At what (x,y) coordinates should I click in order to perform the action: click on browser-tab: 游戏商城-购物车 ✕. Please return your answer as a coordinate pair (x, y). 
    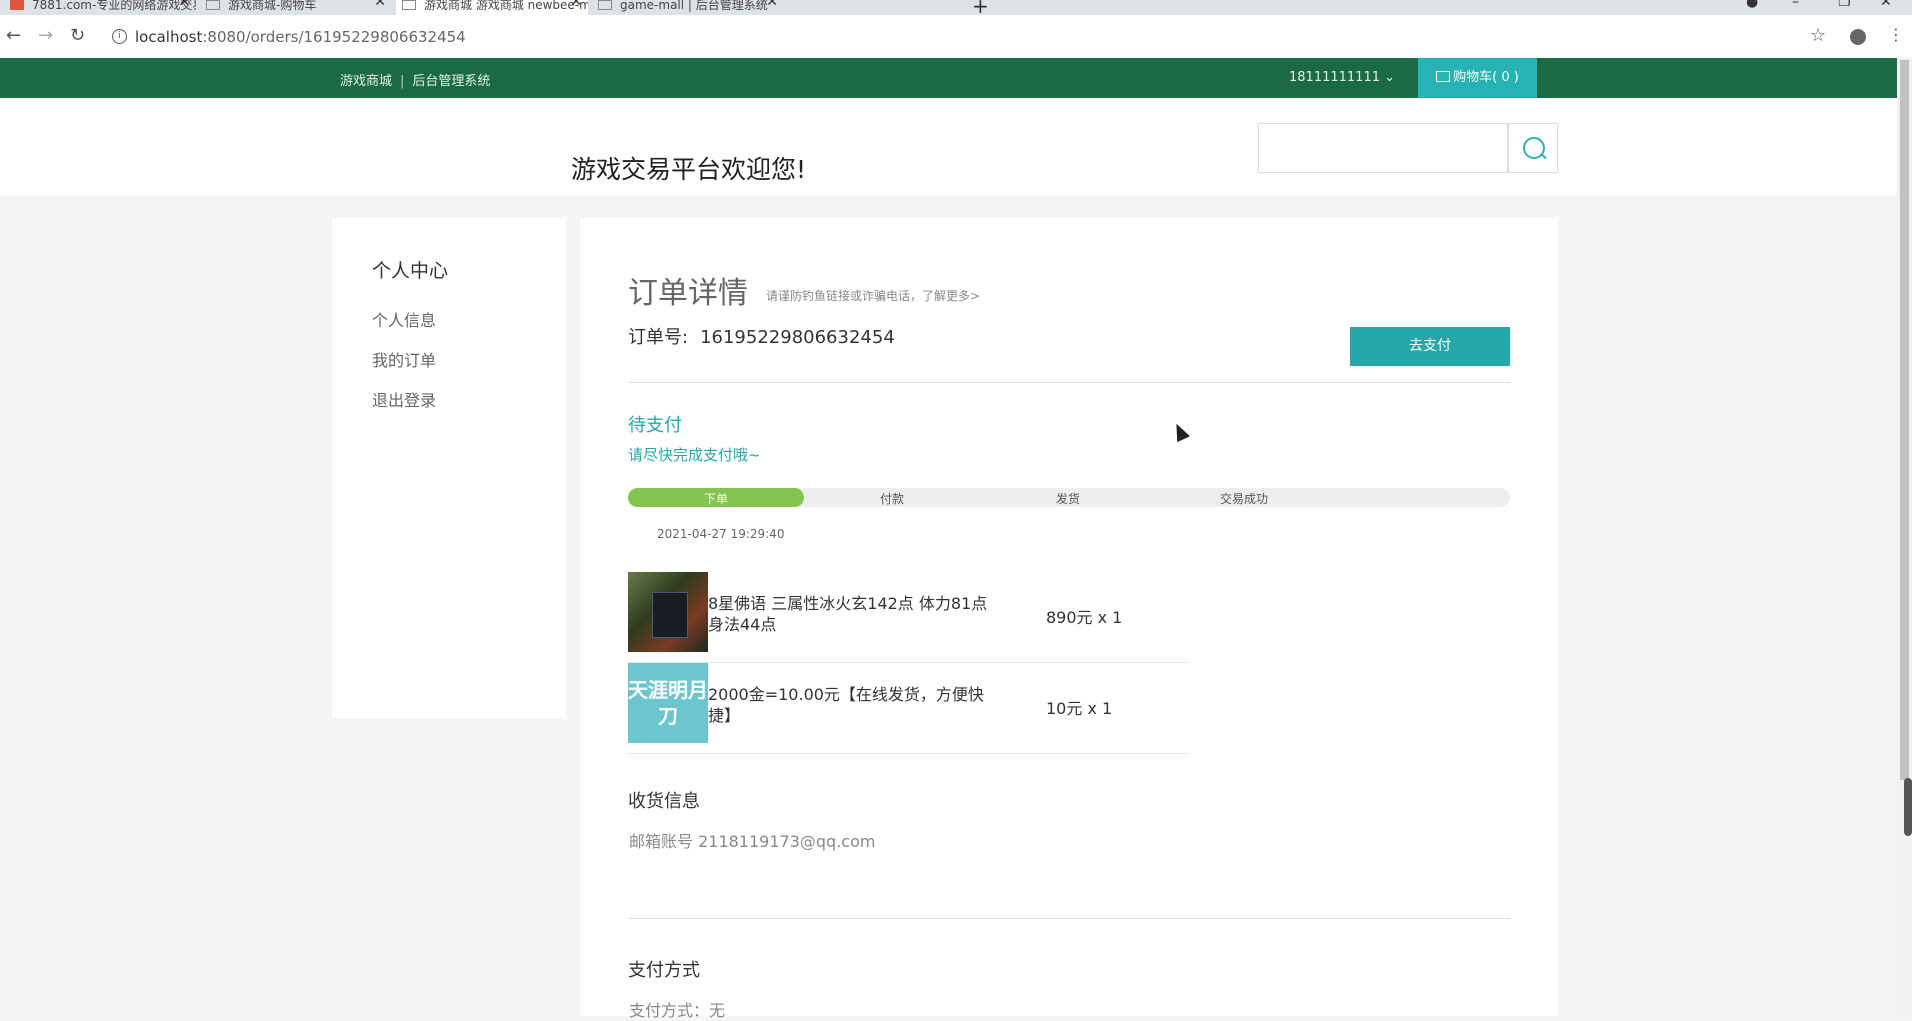
    Looking at the image, I should click on (299, 7).